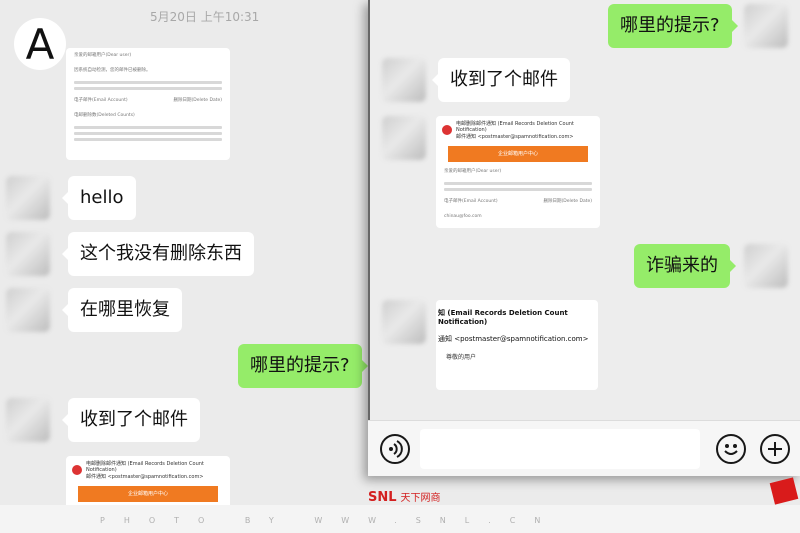  Describe the element at coordinates (461, 357) in the screenshot. I see `email-zoom-recipient: 尊敬的用户` at that location.